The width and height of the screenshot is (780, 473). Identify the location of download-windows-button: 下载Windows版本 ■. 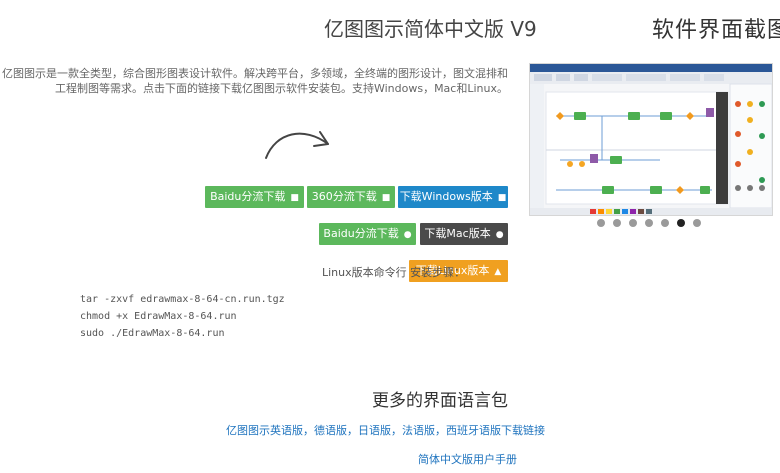
(453, 197).